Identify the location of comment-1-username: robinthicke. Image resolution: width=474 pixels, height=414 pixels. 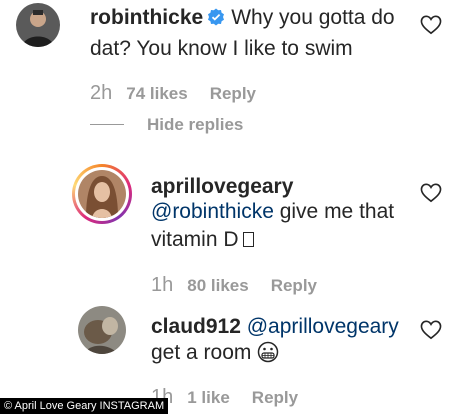
(146, 17).